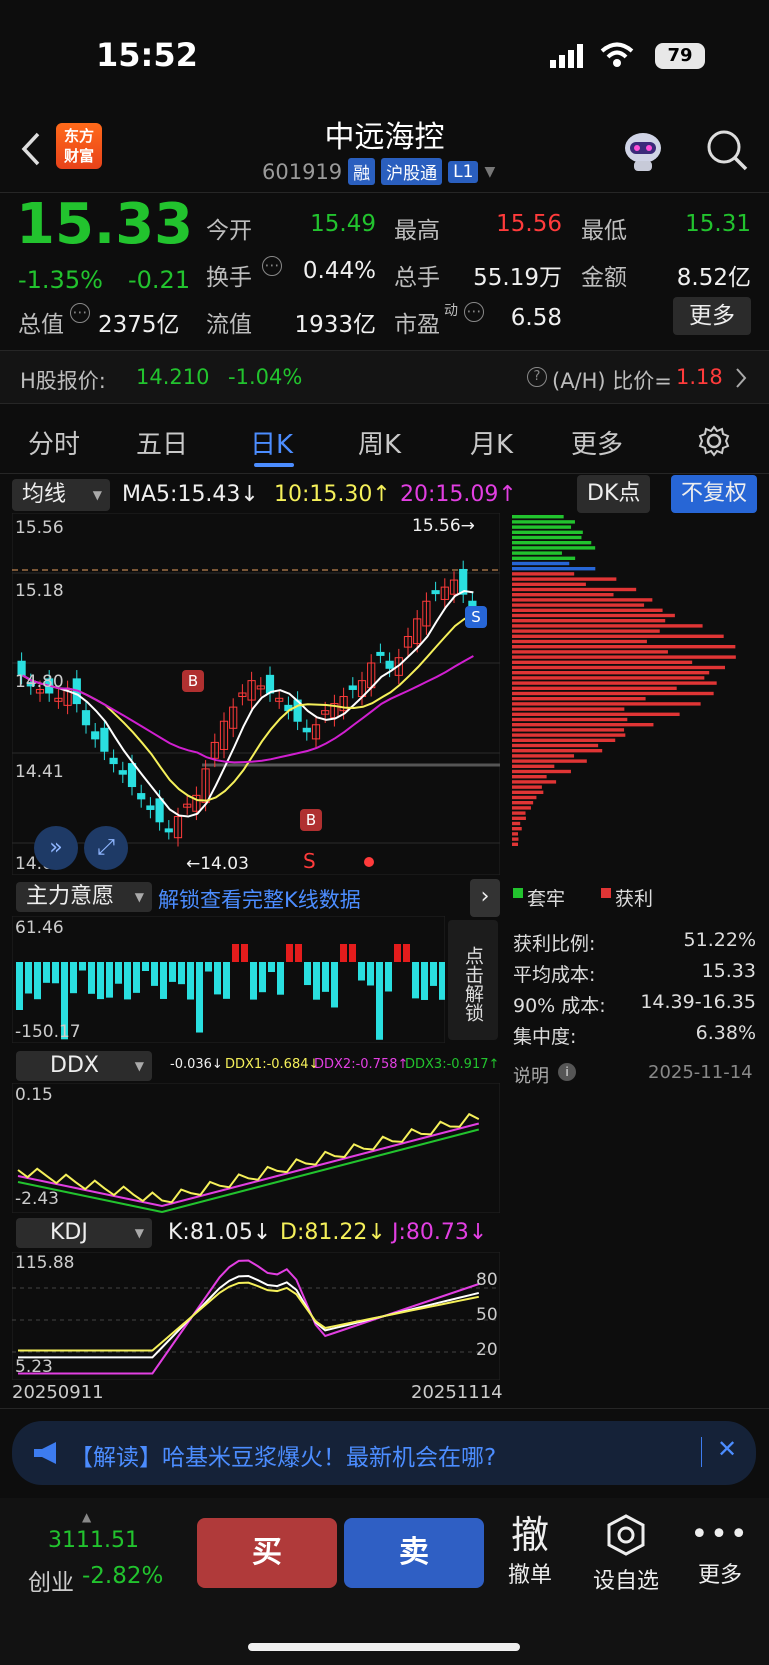 This screenshot has height=1665, width=769. I want to click on cancel-order-button: 撤 撤单, so click(530, 1551).